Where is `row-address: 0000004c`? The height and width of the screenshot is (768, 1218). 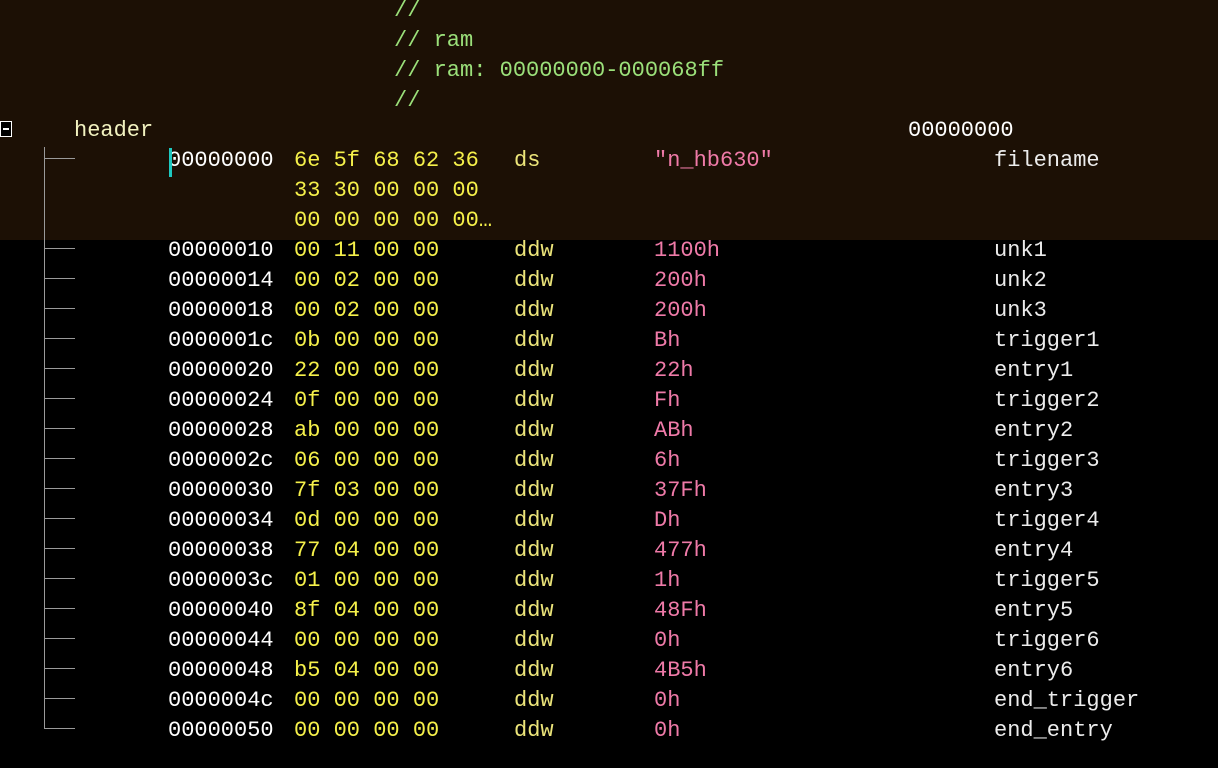
row-address: 0000004c is located at coordinates (221, 700).